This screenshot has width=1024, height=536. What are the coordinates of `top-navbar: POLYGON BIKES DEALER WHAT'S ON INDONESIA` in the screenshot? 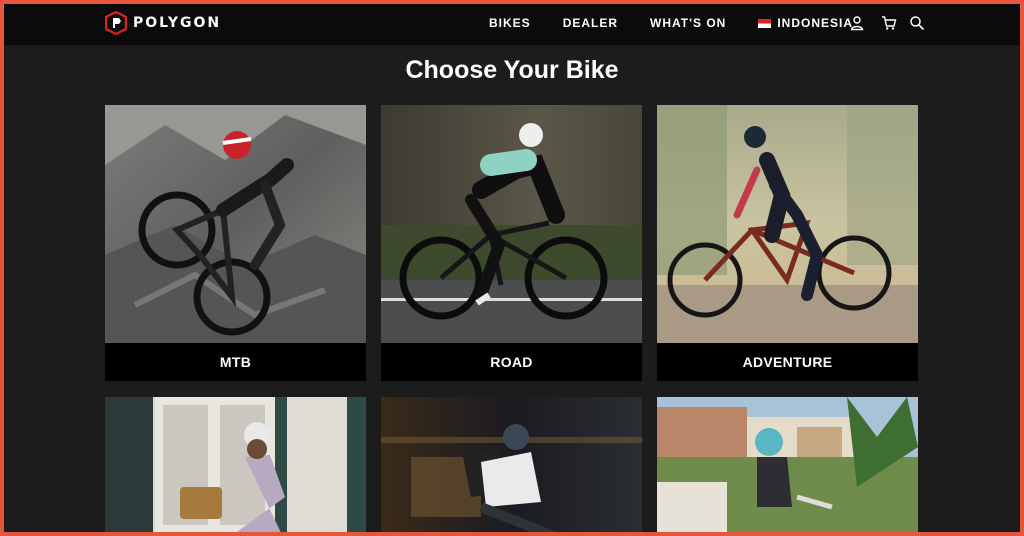 It's located at (512, 24).